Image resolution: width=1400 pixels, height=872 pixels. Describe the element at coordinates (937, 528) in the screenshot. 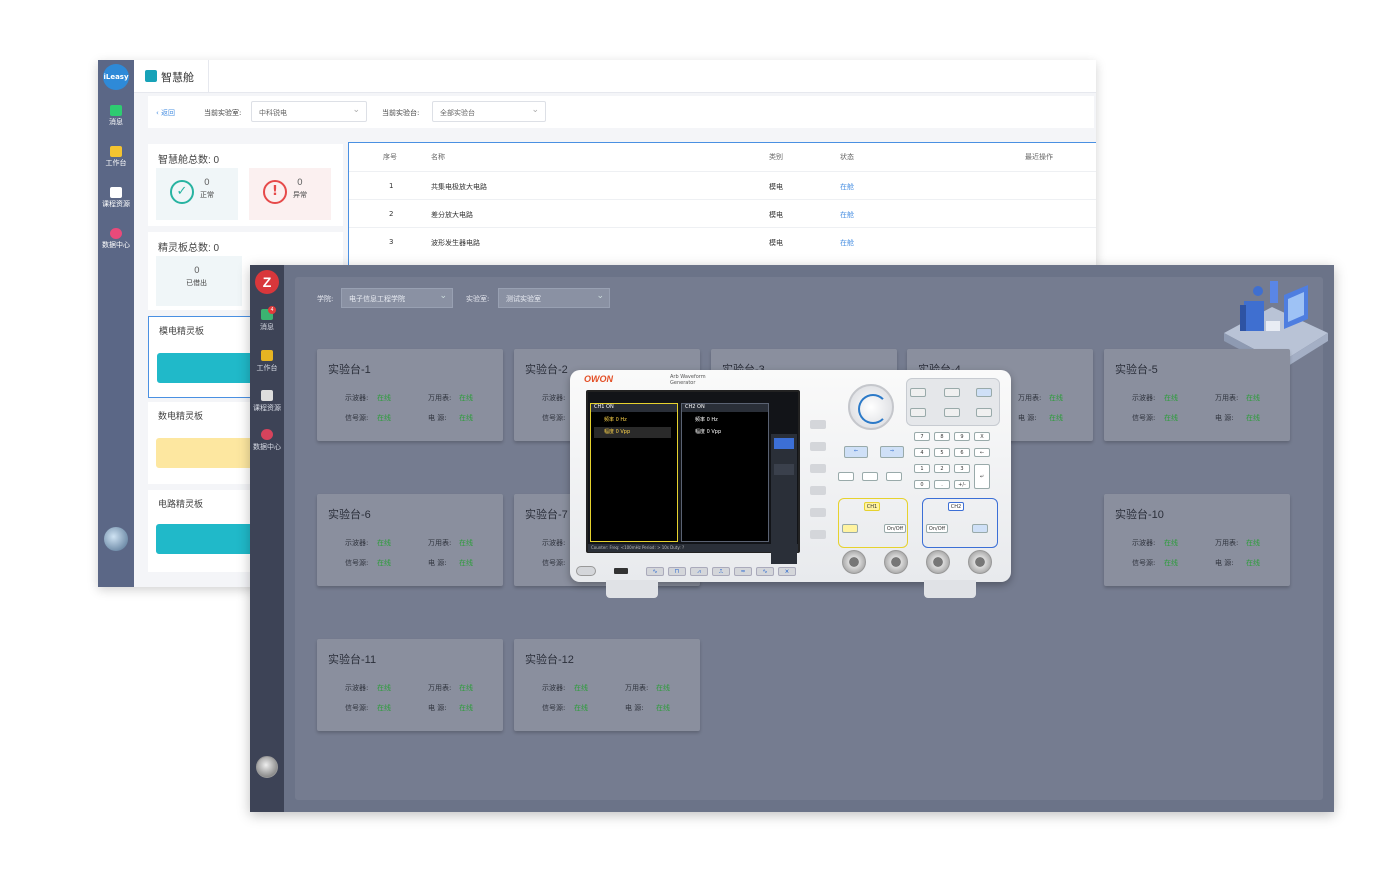

I see `ch2-onoff-key: On/Off` at that location.